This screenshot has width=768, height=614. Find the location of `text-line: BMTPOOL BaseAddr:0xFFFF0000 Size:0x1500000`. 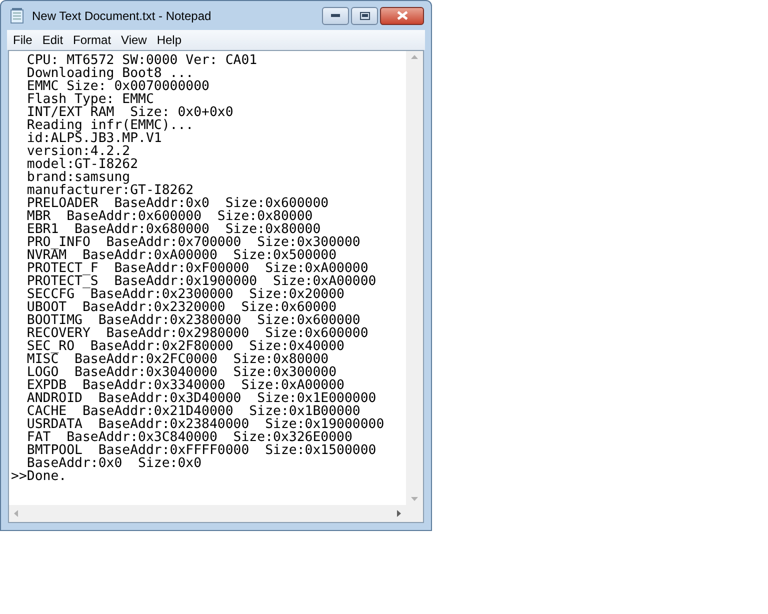

text-line: BMTPOOL BaseAddr:0xFFFF0000 Size:0x1500000 is located at coordinates (201, 450).